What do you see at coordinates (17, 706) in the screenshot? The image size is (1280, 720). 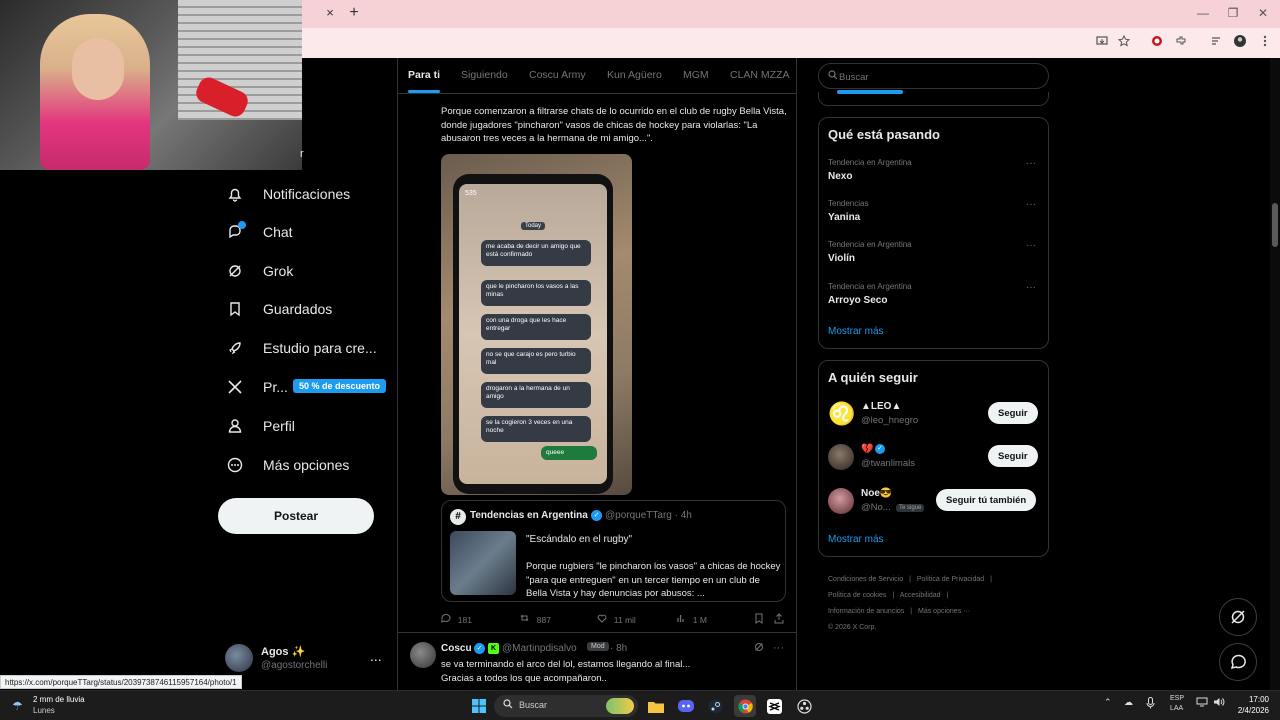 I see `weather-rain-icon: ☂` at bounding box center [17, 706].